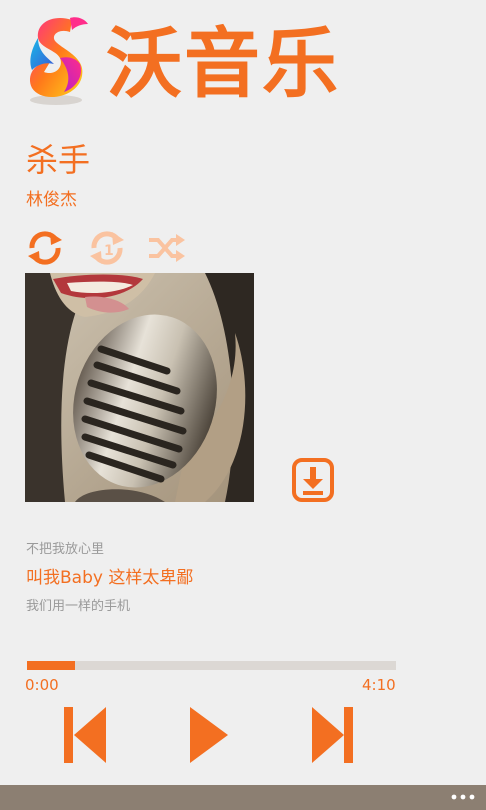 The width and height of the screenshot is (486, 810). What do you see at coordinates (109, 251) in the screenshot?
I see `svg-text: 1` at bounding box center [109, 251].